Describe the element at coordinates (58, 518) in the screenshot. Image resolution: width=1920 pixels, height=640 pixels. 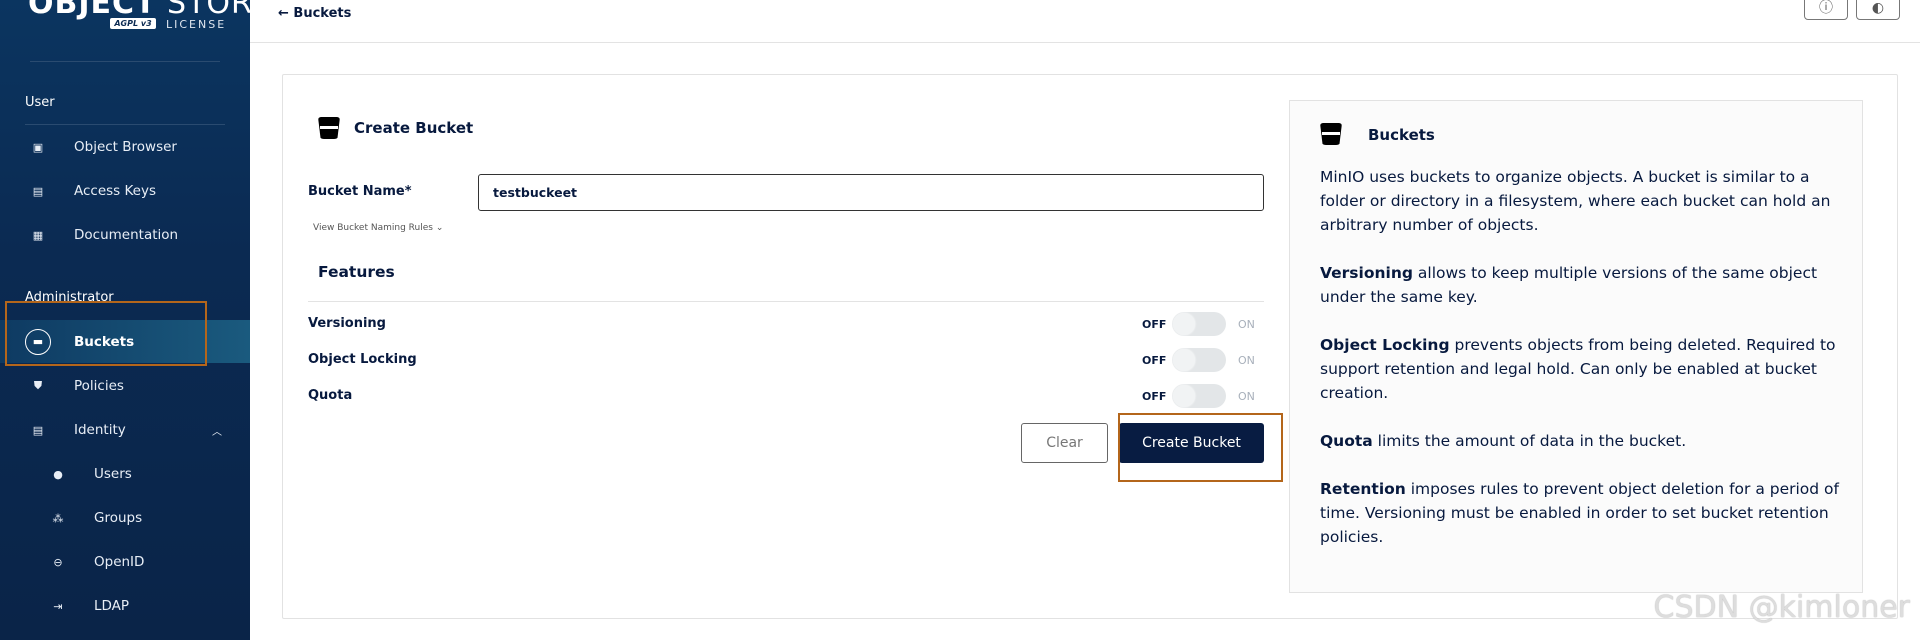
I see `groups-icon: ⁂` at that location.